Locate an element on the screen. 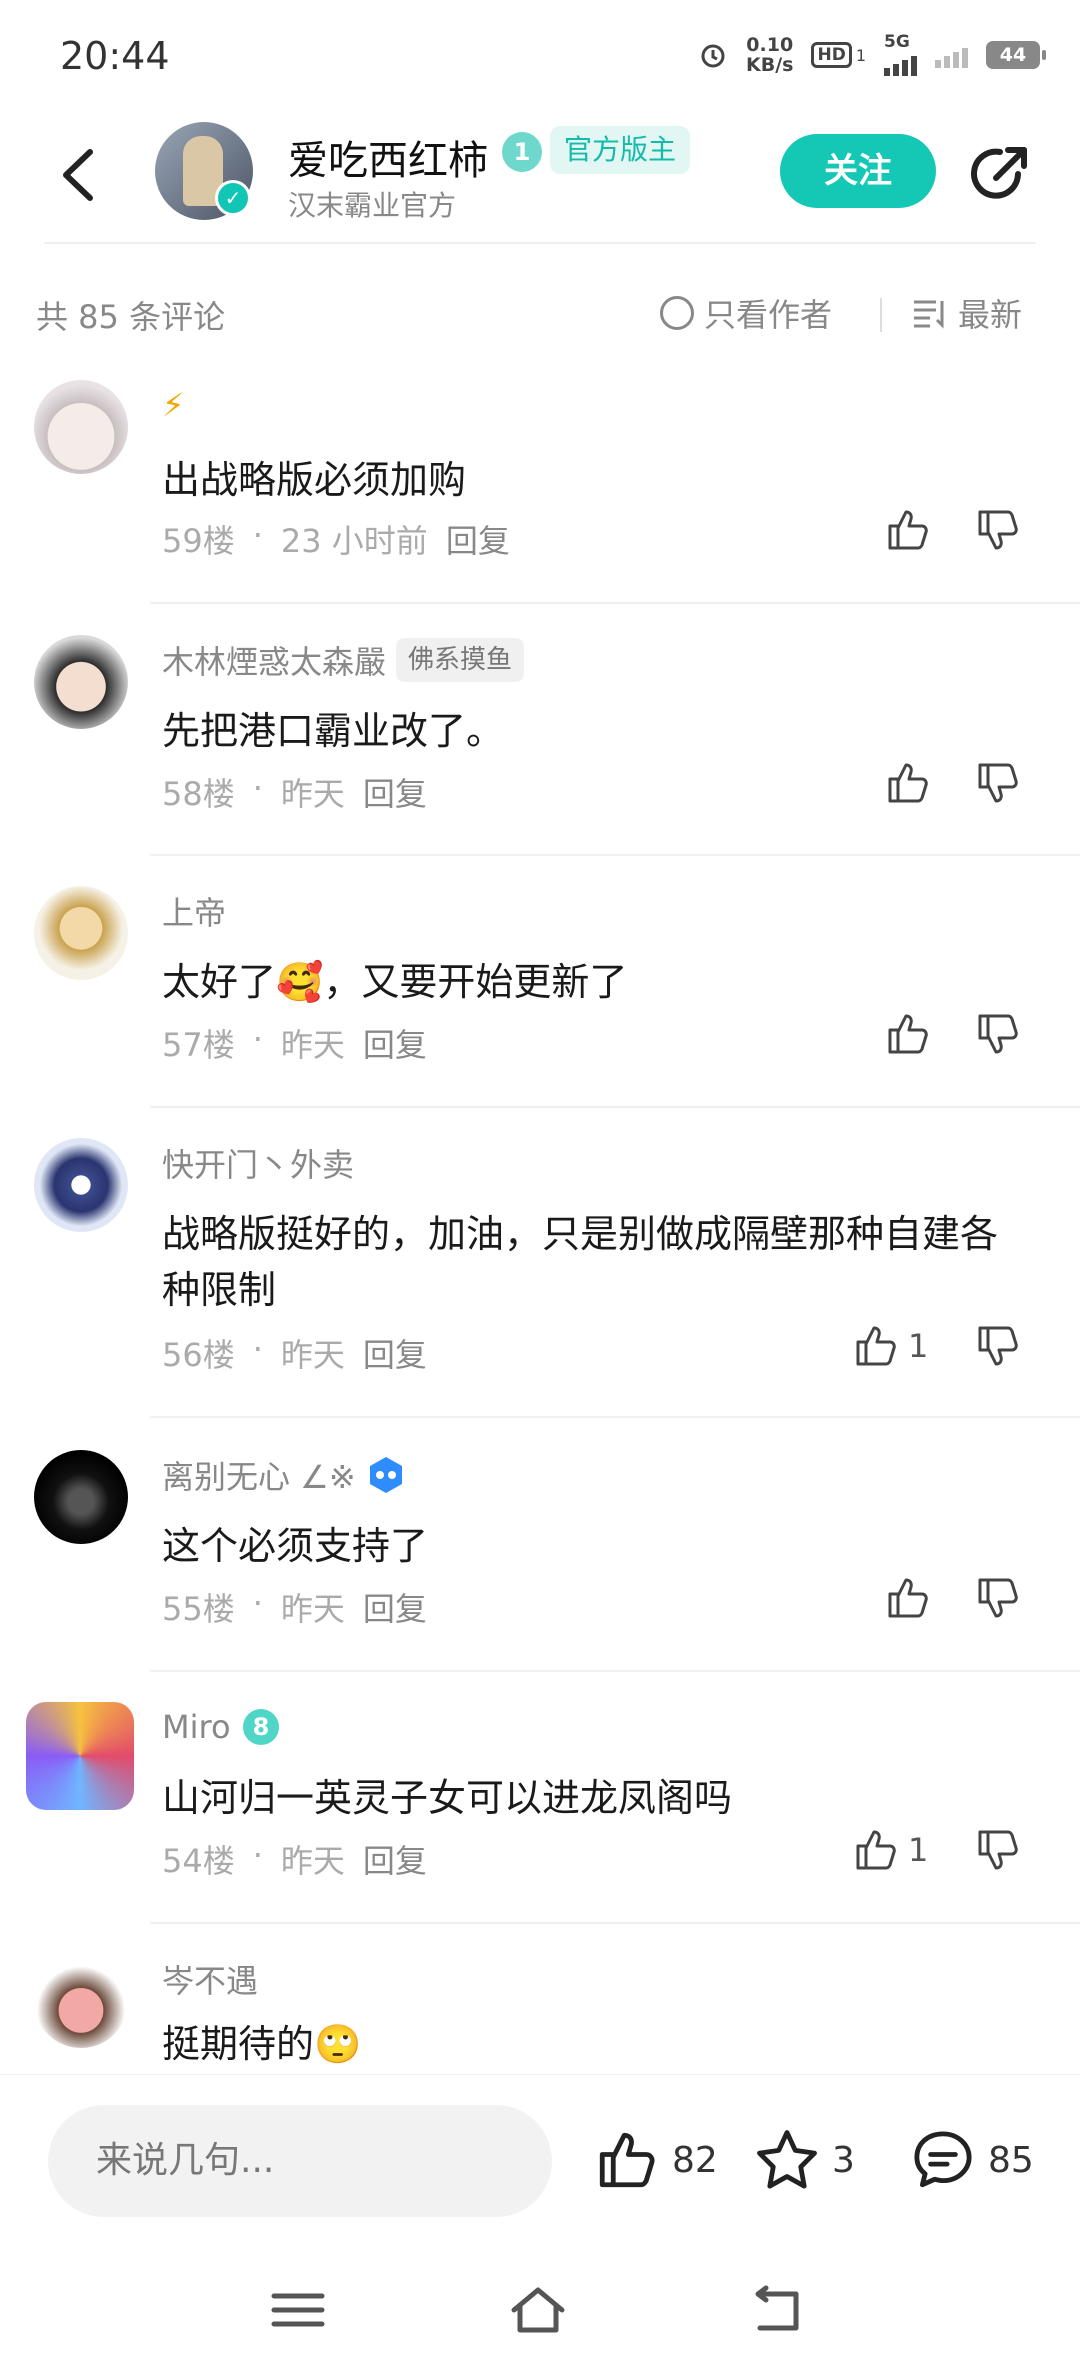 Image resolution: width=1080 pixels, height=2376 pixels. author-only-label: 只看作者 is located at coordinates (768, 315).